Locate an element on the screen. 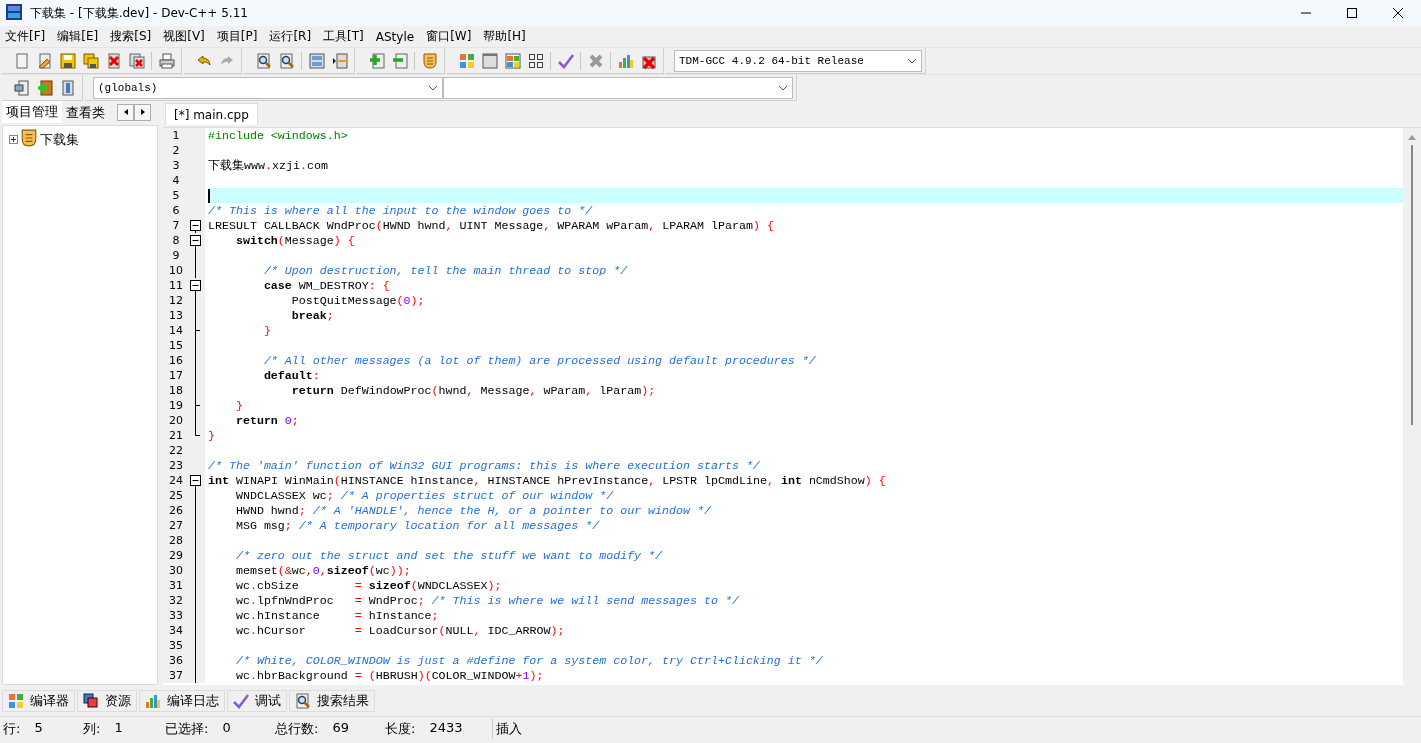 This screenshot has height=743, width=1421. menu-item: 工具[T] is located at coordinates (343, 36).